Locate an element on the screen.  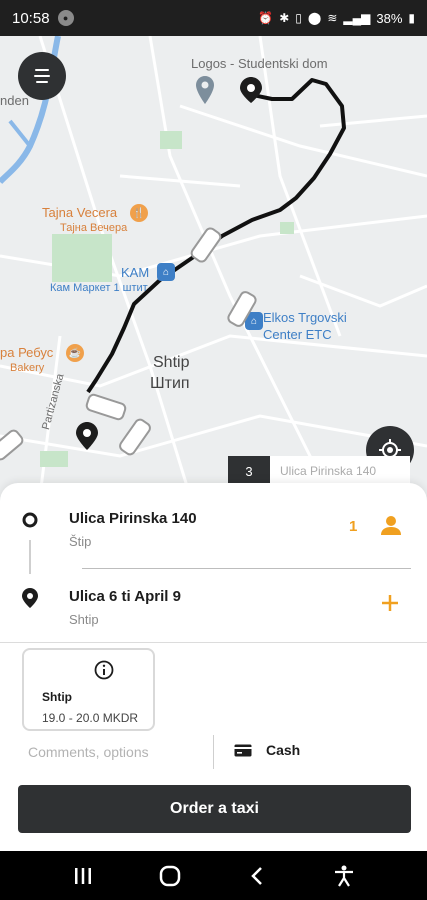
tariff-name: Shtip is located at coordinates (57, 697).